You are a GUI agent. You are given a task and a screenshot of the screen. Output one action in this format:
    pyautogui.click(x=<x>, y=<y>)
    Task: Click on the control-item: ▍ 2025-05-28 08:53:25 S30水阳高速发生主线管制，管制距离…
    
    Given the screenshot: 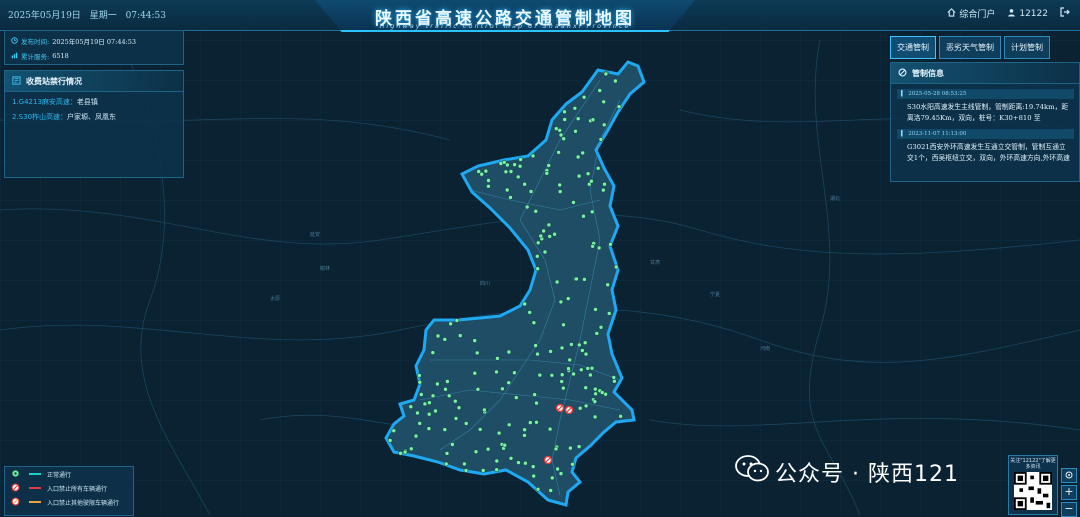 What is the action you would take?
    pyautogui.click(x=985, y=106)
    